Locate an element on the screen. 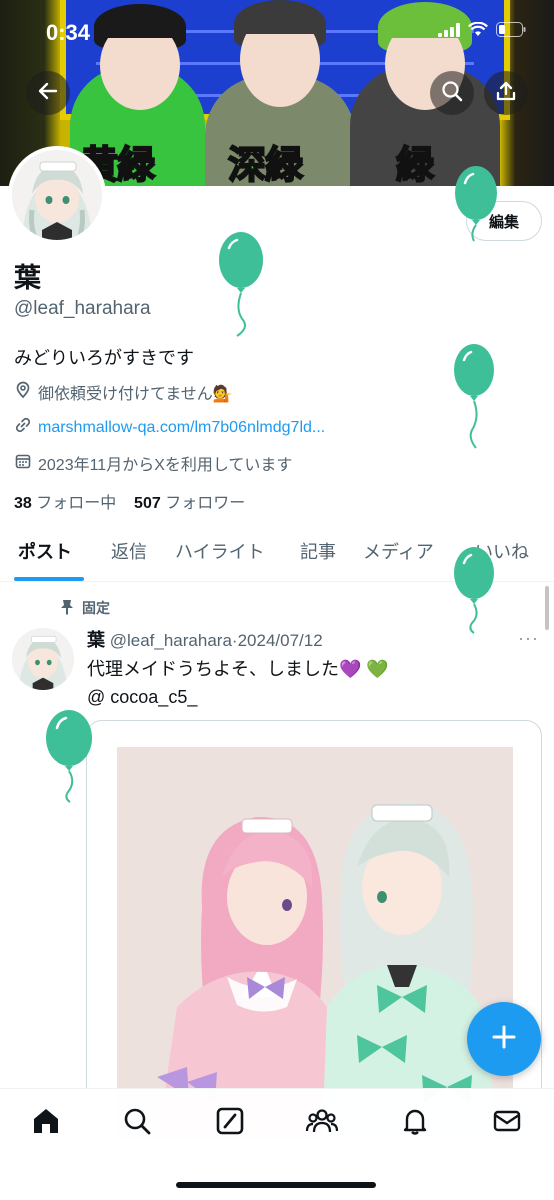 Image resolution: width=554 pixels, height=1200 pixels. pinned-indicator: 固定 is located at coordinates (85, 608).